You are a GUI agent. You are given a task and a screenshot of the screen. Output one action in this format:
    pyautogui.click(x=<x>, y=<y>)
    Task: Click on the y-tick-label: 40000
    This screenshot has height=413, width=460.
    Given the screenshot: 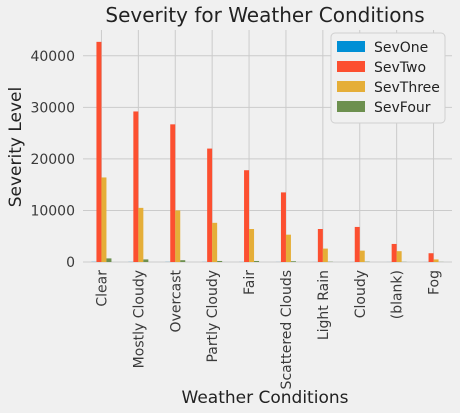 What is the action you would take?
    pyautogui.click(x=52, y=57)
    